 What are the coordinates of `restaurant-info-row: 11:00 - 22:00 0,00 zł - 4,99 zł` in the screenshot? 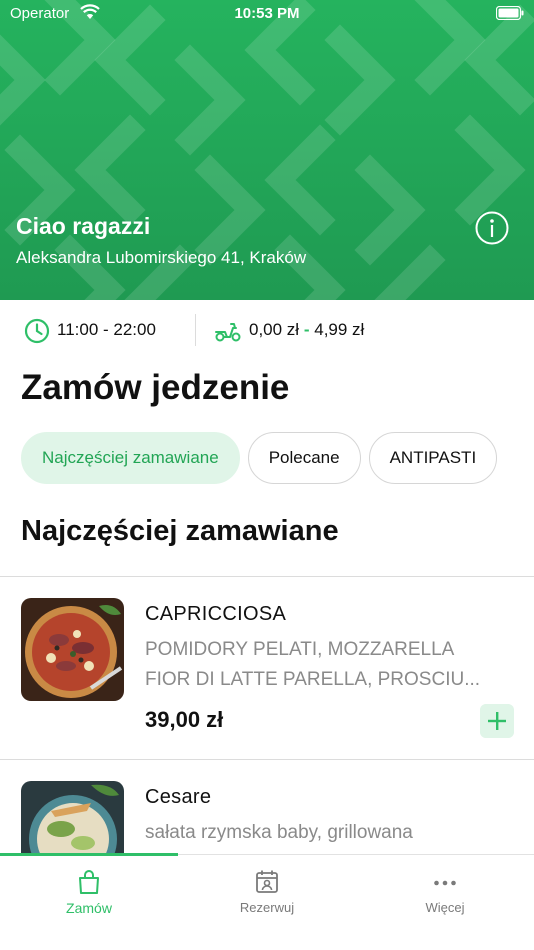 It's located at (267, 330).